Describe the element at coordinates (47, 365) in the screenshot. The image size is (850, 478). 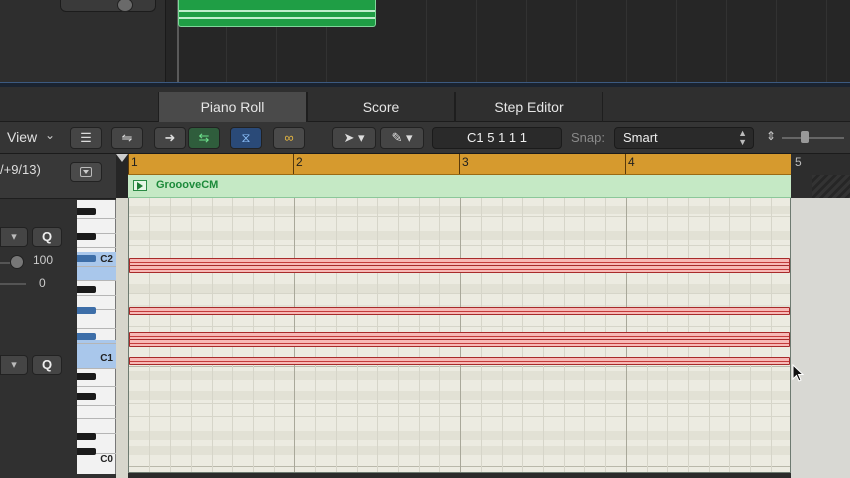
I see `quantize-button-2: Q` at that location.